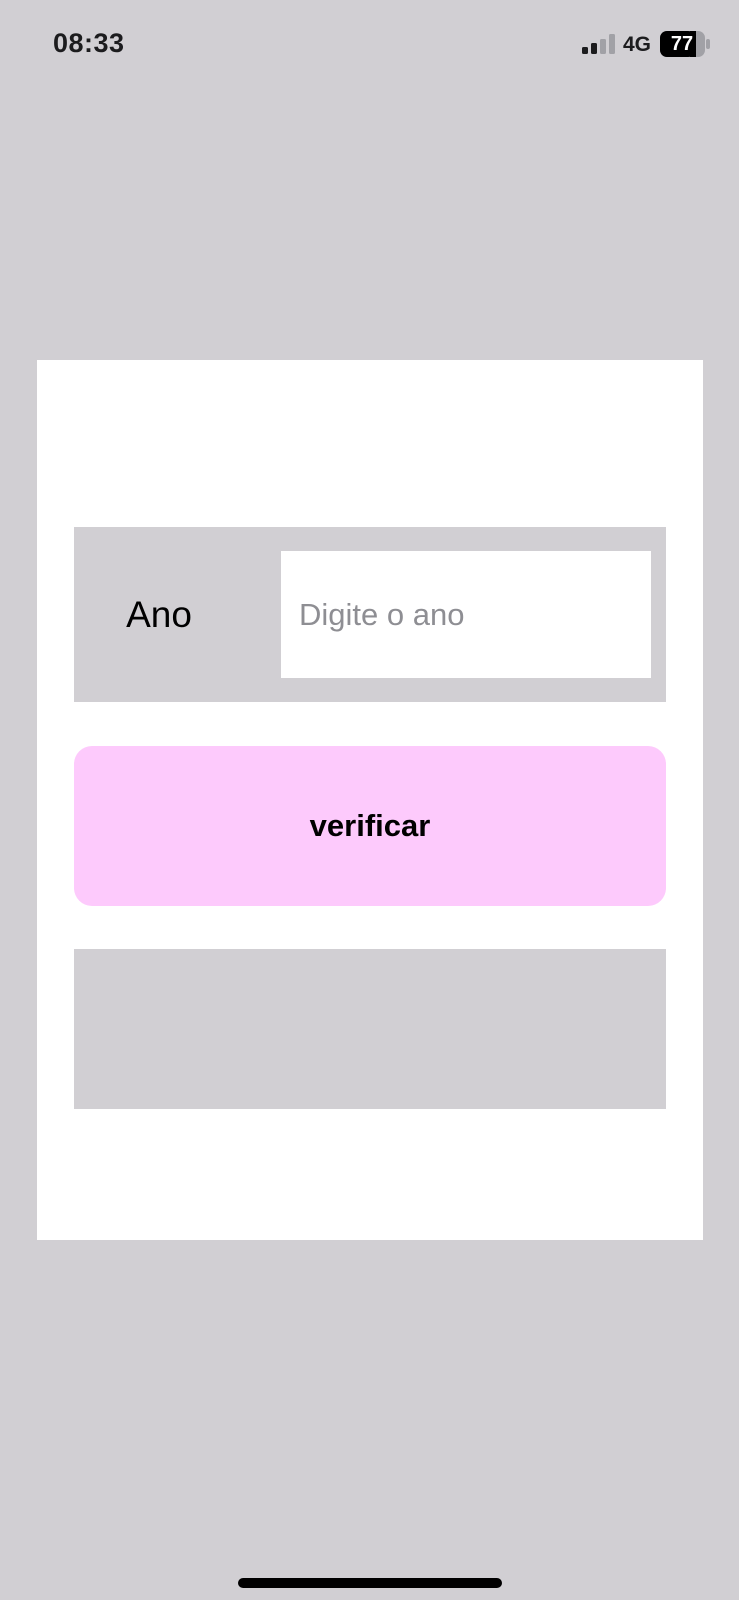 This screenshot has width=739, height=1600. I want to click on signal-icon, so click(598, 44).